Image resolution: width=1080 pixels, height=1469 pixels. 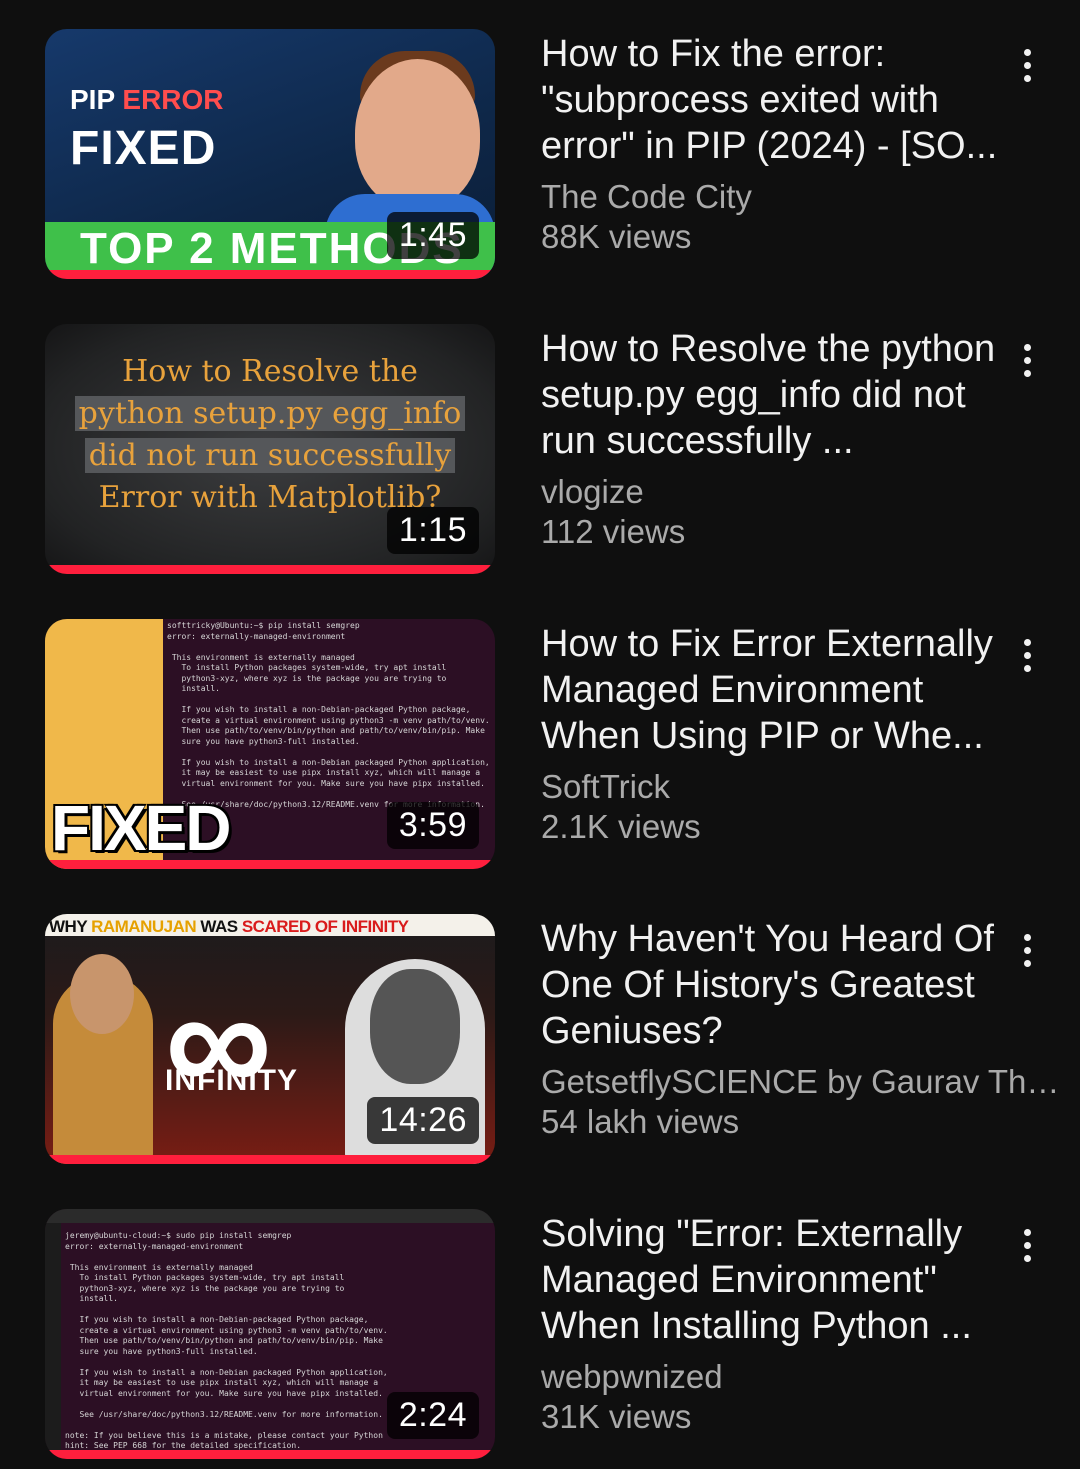 What do you see at coordinates (231, 1080) in the screenshot?
I see `thumbnail-text: INFINITY` at bounding box center [231, 1080].